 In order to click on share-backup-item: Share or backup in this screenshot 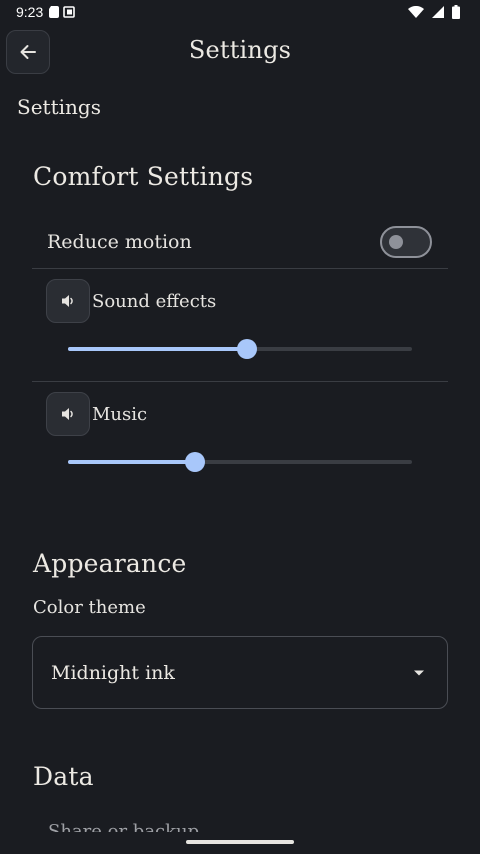, I will do `click(123, 825)`.